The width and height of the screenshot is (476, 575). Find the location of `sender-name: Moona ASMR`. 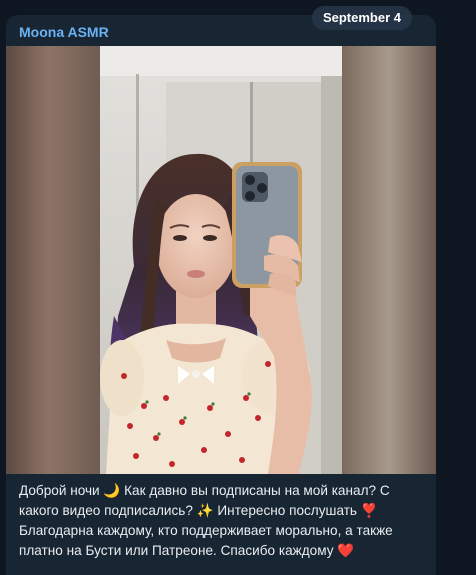

sender-name: Moona ASMR is located at coordinates (64, 32).